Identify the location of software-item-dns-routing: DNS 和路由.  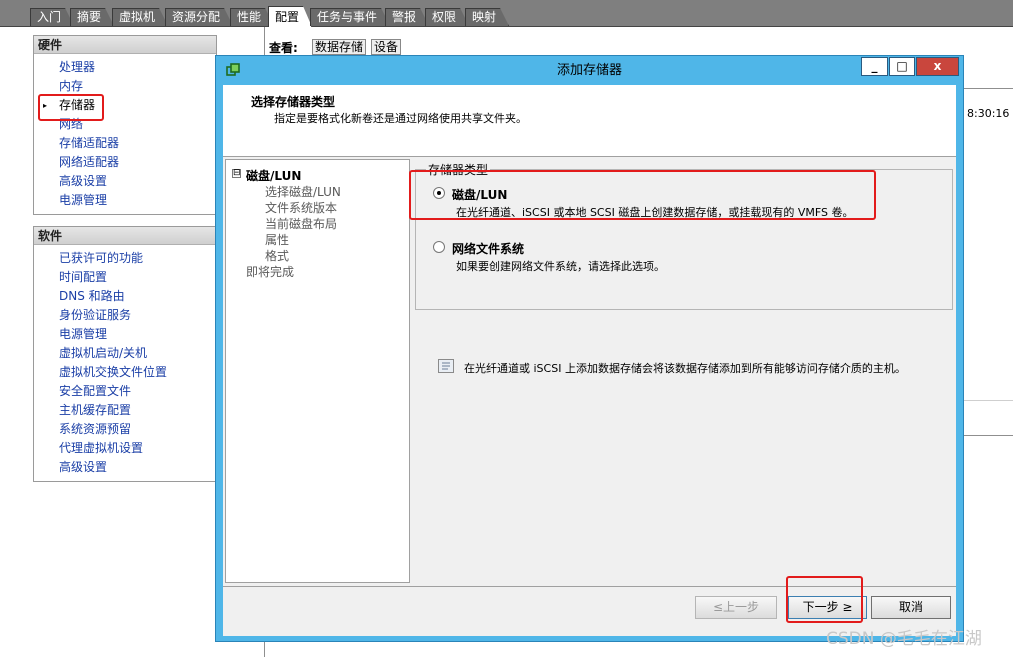
(137, 296).